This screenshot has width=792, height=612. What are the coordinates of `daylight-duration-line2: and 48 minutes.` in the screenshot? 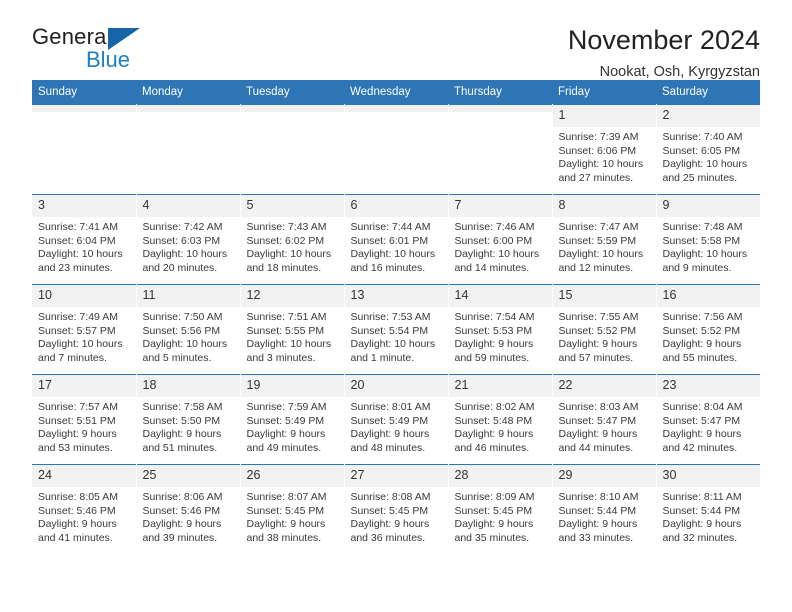 It's located at (388, 447).